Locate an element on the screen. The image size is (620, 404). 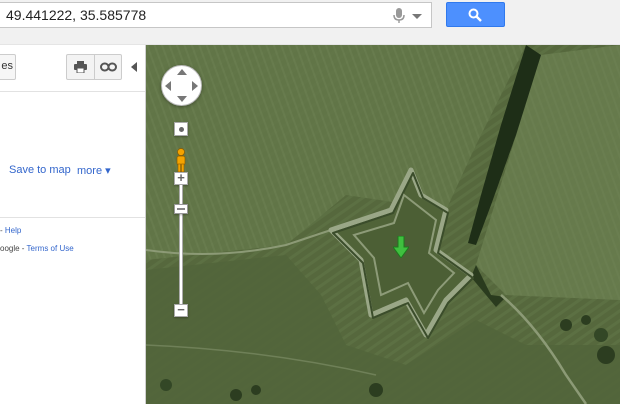
search-input is located at coordinates (191, 15).